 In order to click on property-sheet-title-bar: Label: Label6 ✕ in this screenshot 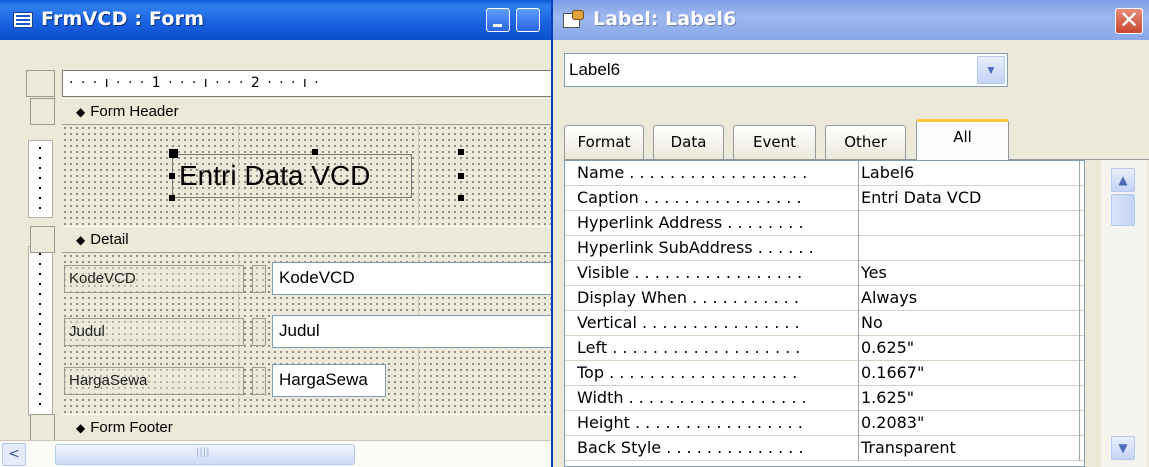, I will do `click(851, 20)`.